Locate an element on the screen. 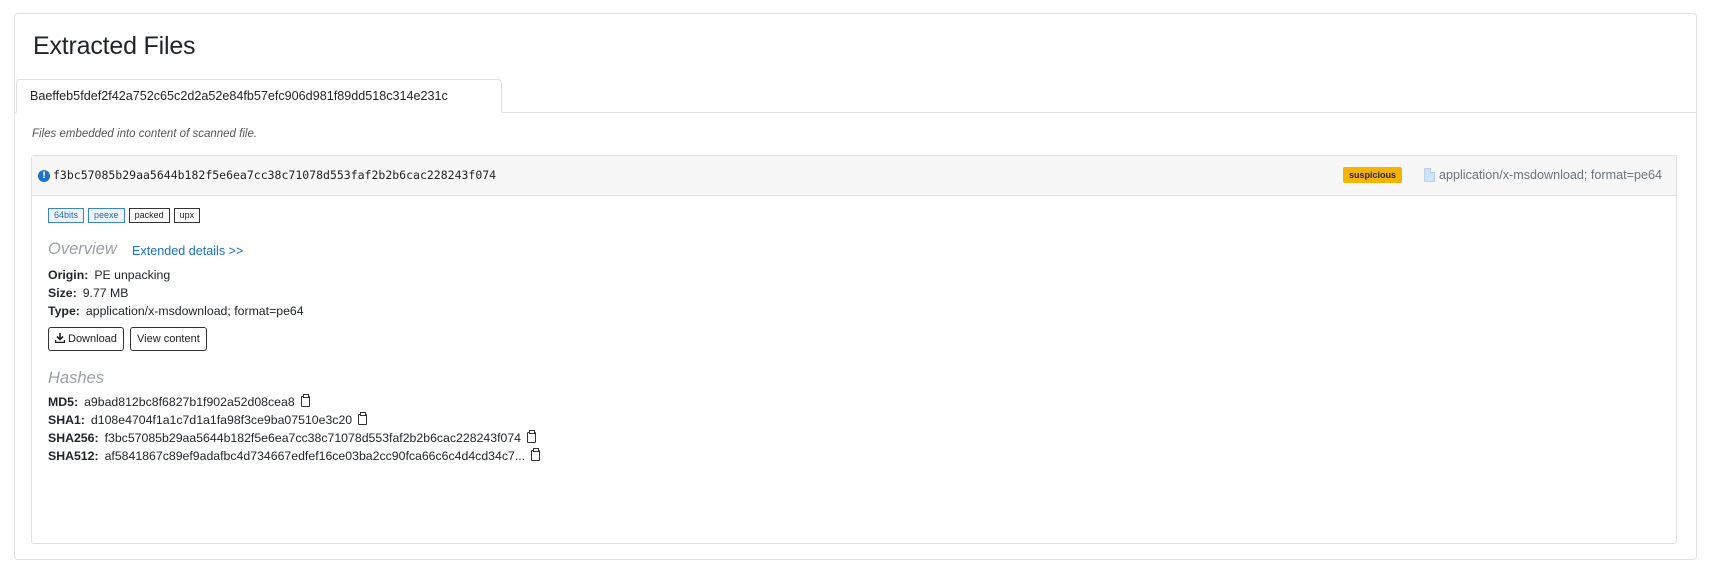  md5-row: MD5: a9bad812bc8f6827b1f902a52d08cea8 is located at coordinates (179, 401).